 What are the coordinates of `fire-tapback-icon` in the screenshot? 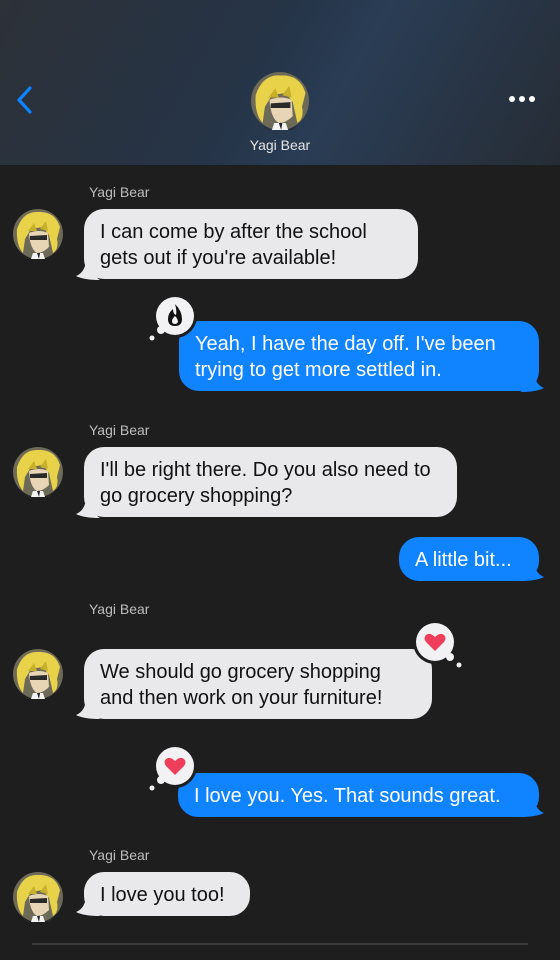 It's located at (172, 317).